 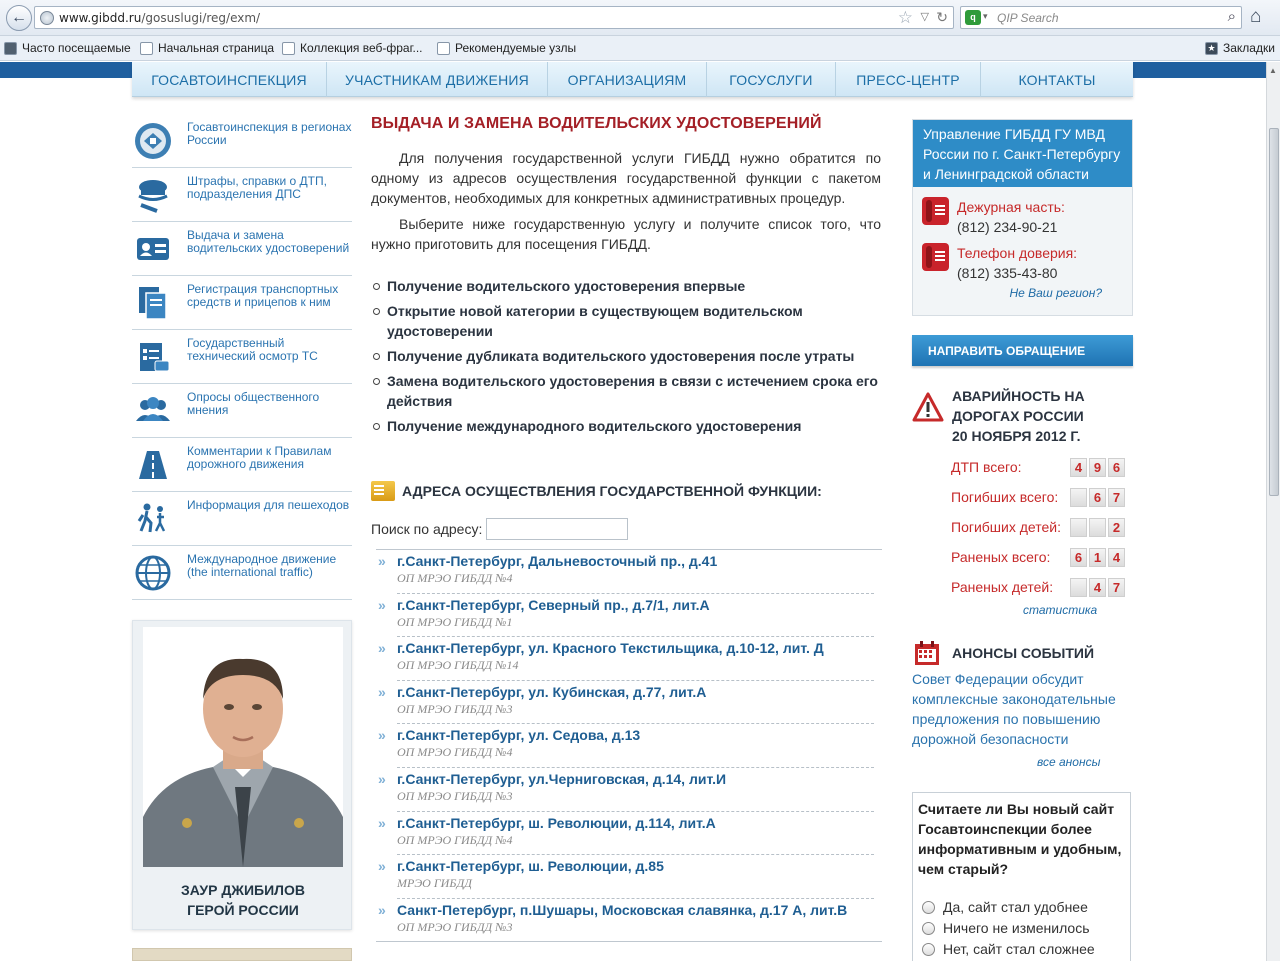 What do you see at coordinates (999, 263) in the screenshot?
I see `trust-phone: Телефон доверия: (812) 335-43-80` at bounding box center [999, 263].